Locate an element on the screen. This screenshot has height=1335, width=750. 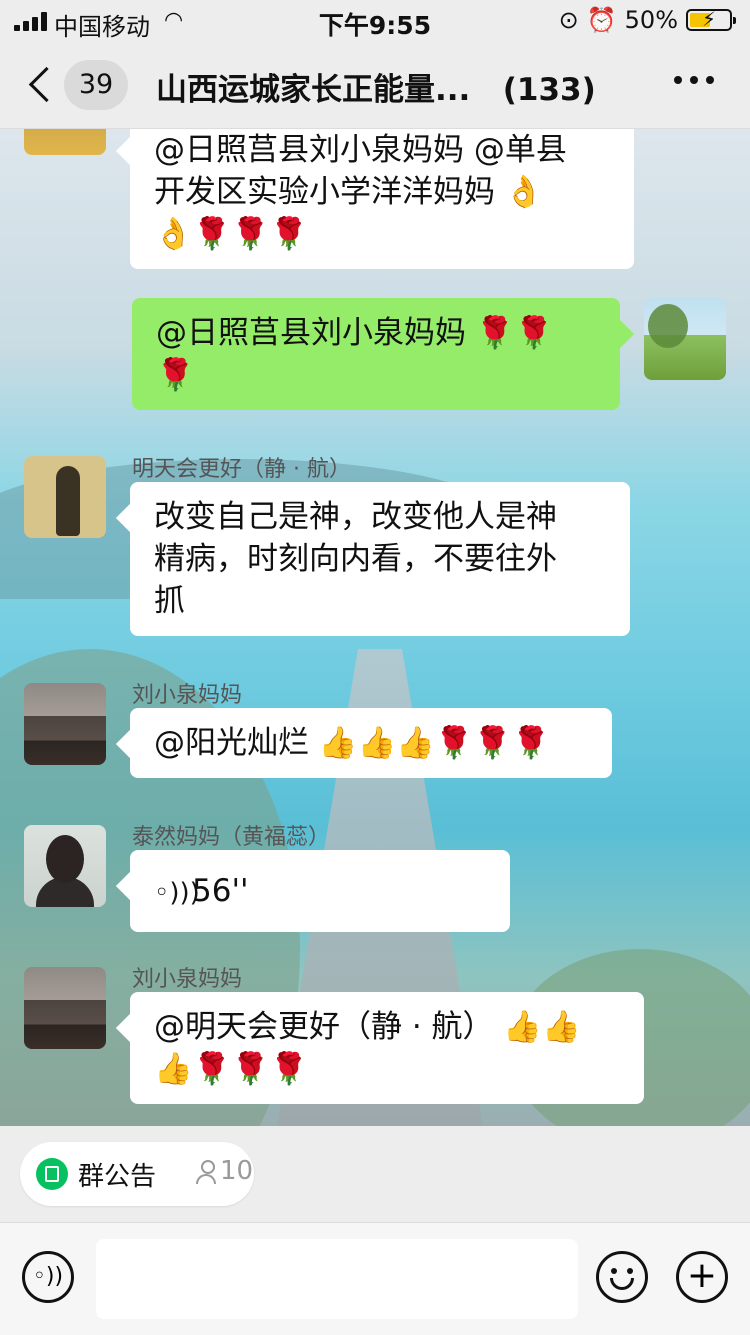
add-icon: + is located at coordinates (702, 1277).